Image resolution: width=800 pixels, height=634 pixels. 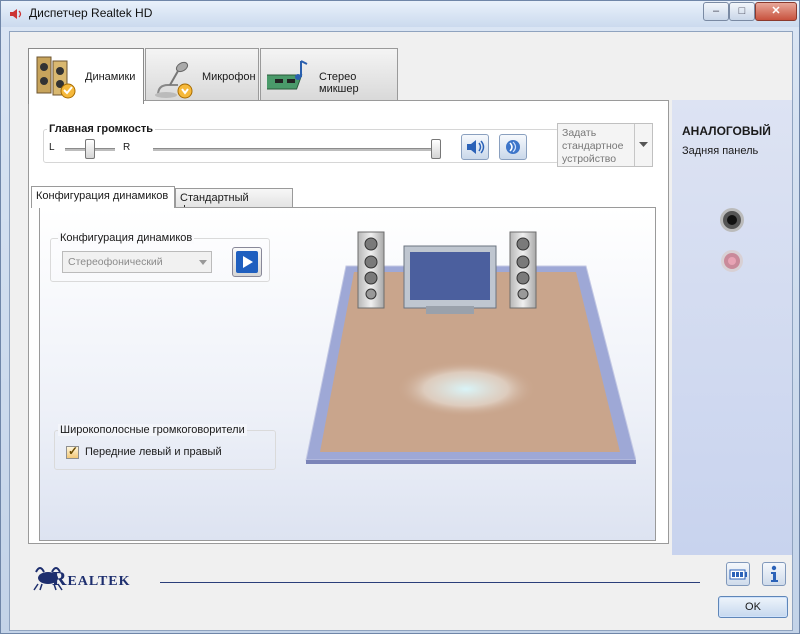 What do you see at coordinates (339, 83) in the screenshot?
I see `tab-stereo-mixer-label: Стерео микшер` at bounding box center [339, 83].